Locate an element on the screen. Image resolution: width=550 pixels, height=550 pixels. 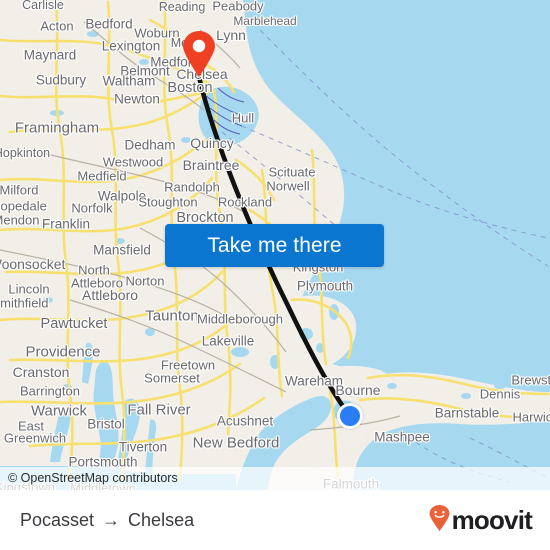
moovit-wordmark: moovit is located at coordinates (492, 519).